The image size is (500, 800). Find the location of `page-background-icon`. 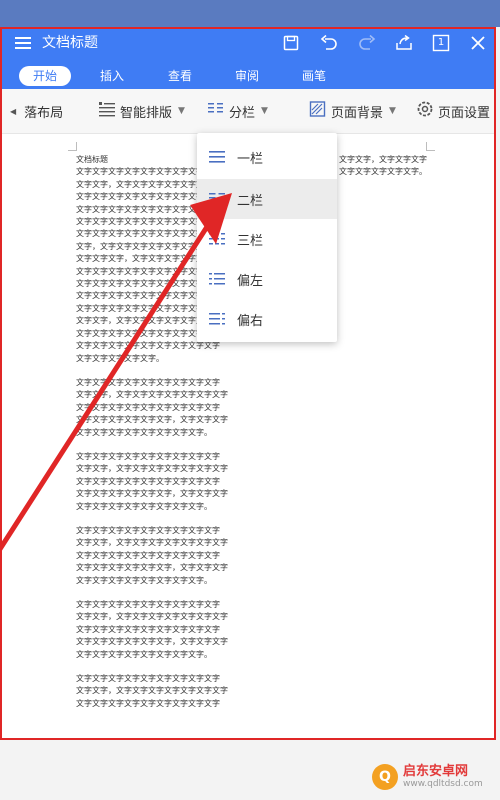

page-background-icon is located at coordinates (320, 111).